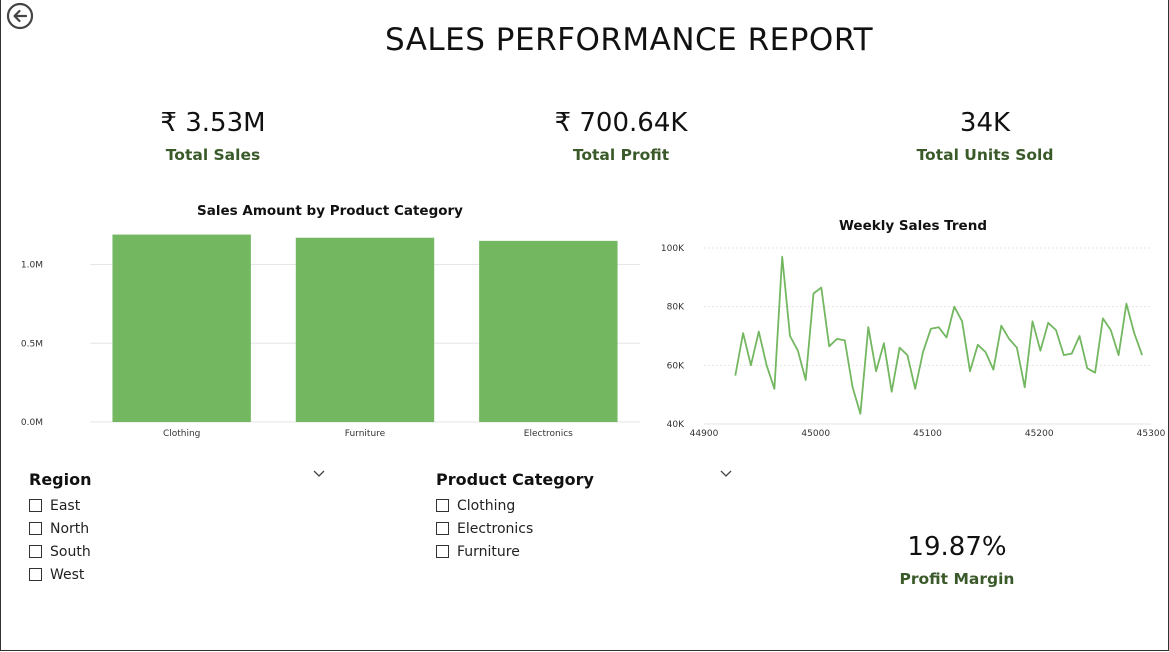 The width and height of the screenshot is (1169, 652). What do you see at coordinates (704, 434) in the screenshot?
I see `x-tick-label: 44900` at bounding box center [704, 434].